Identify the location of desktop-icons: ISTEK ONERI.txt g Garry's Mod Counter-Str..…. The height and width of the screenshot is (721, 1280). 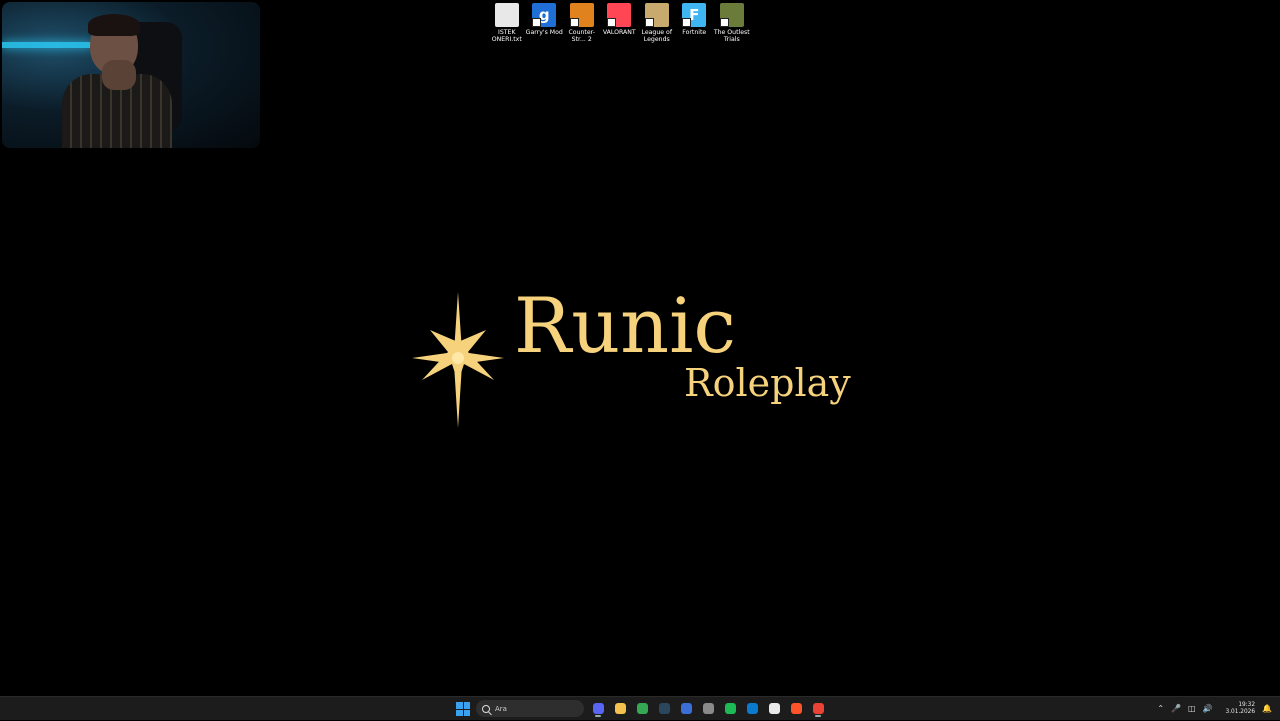
(619, 23).